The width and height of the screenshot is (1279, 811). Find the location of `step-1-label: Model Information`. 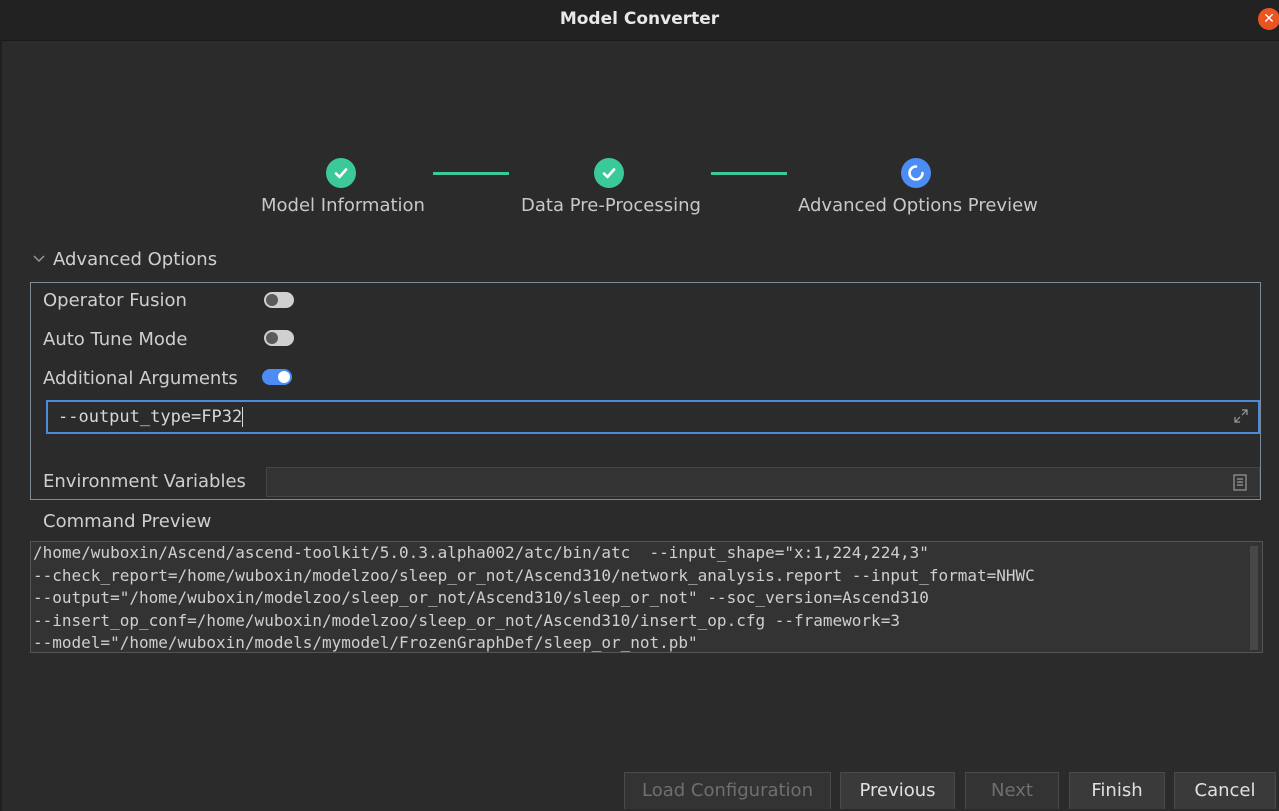

step-1-label: Model Information is located at coordinates (343, 205).